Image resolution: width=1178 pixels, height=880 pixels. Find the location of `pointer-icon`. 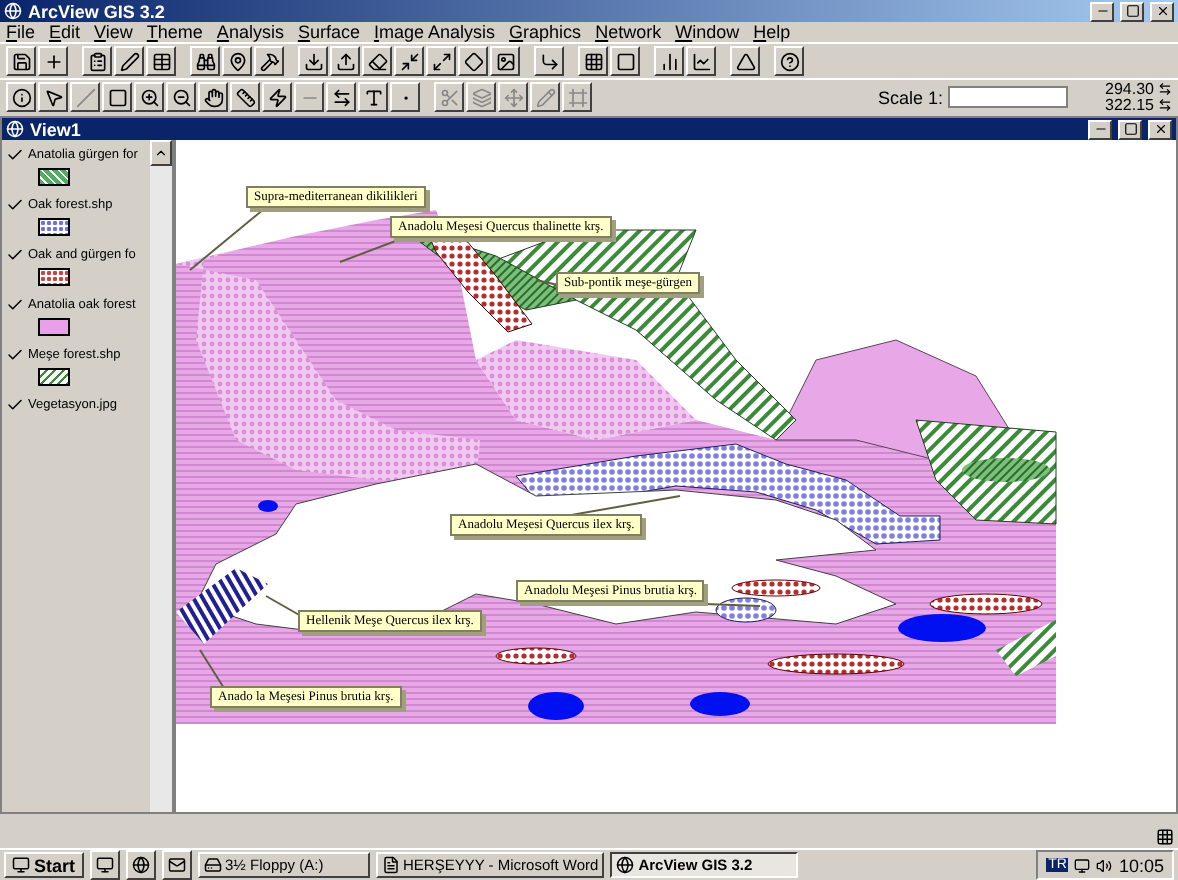

pointer-icon is located at coordinates (53, 97).